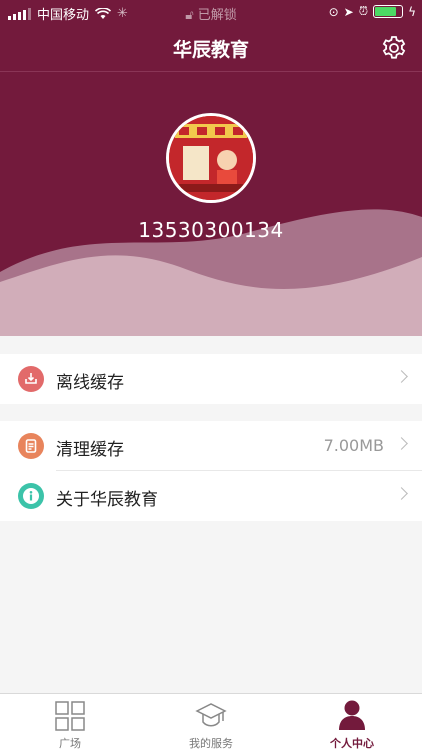 The height and width of the screenshot is (750, 422). I want to click on tab-square: 广场, so click(70, 722).